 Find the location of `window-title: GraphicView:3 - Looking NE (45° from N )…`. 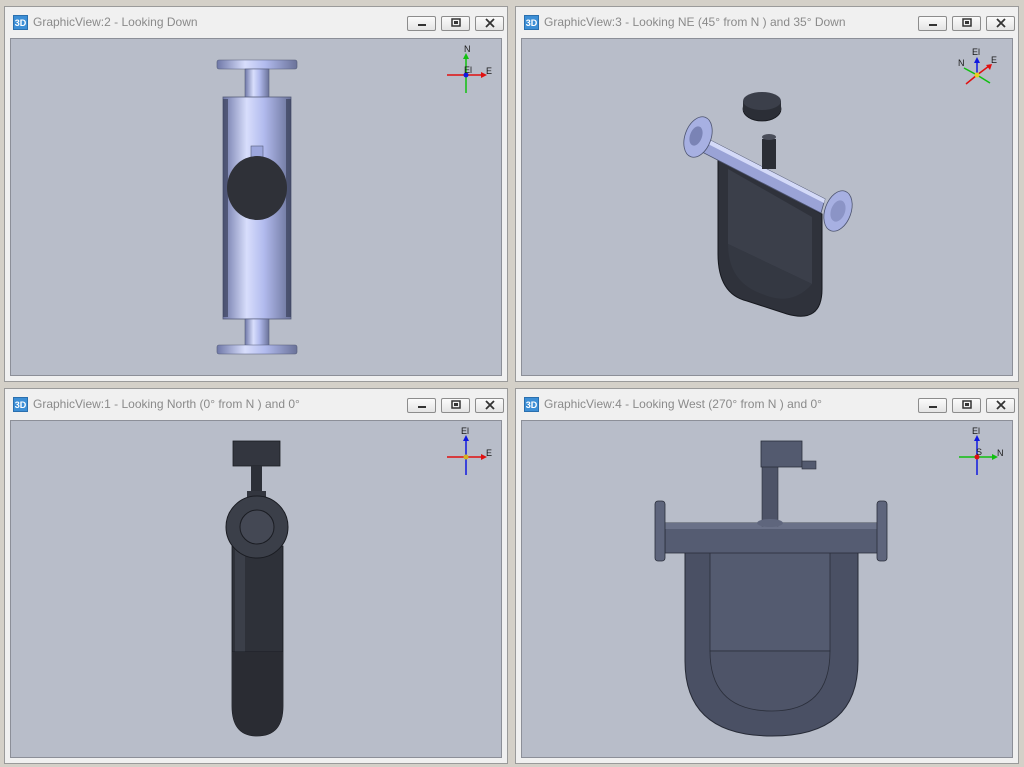

window-title: GraphicView:3 - Looking NE (45° from N )… is located at coordinates (695, 22).